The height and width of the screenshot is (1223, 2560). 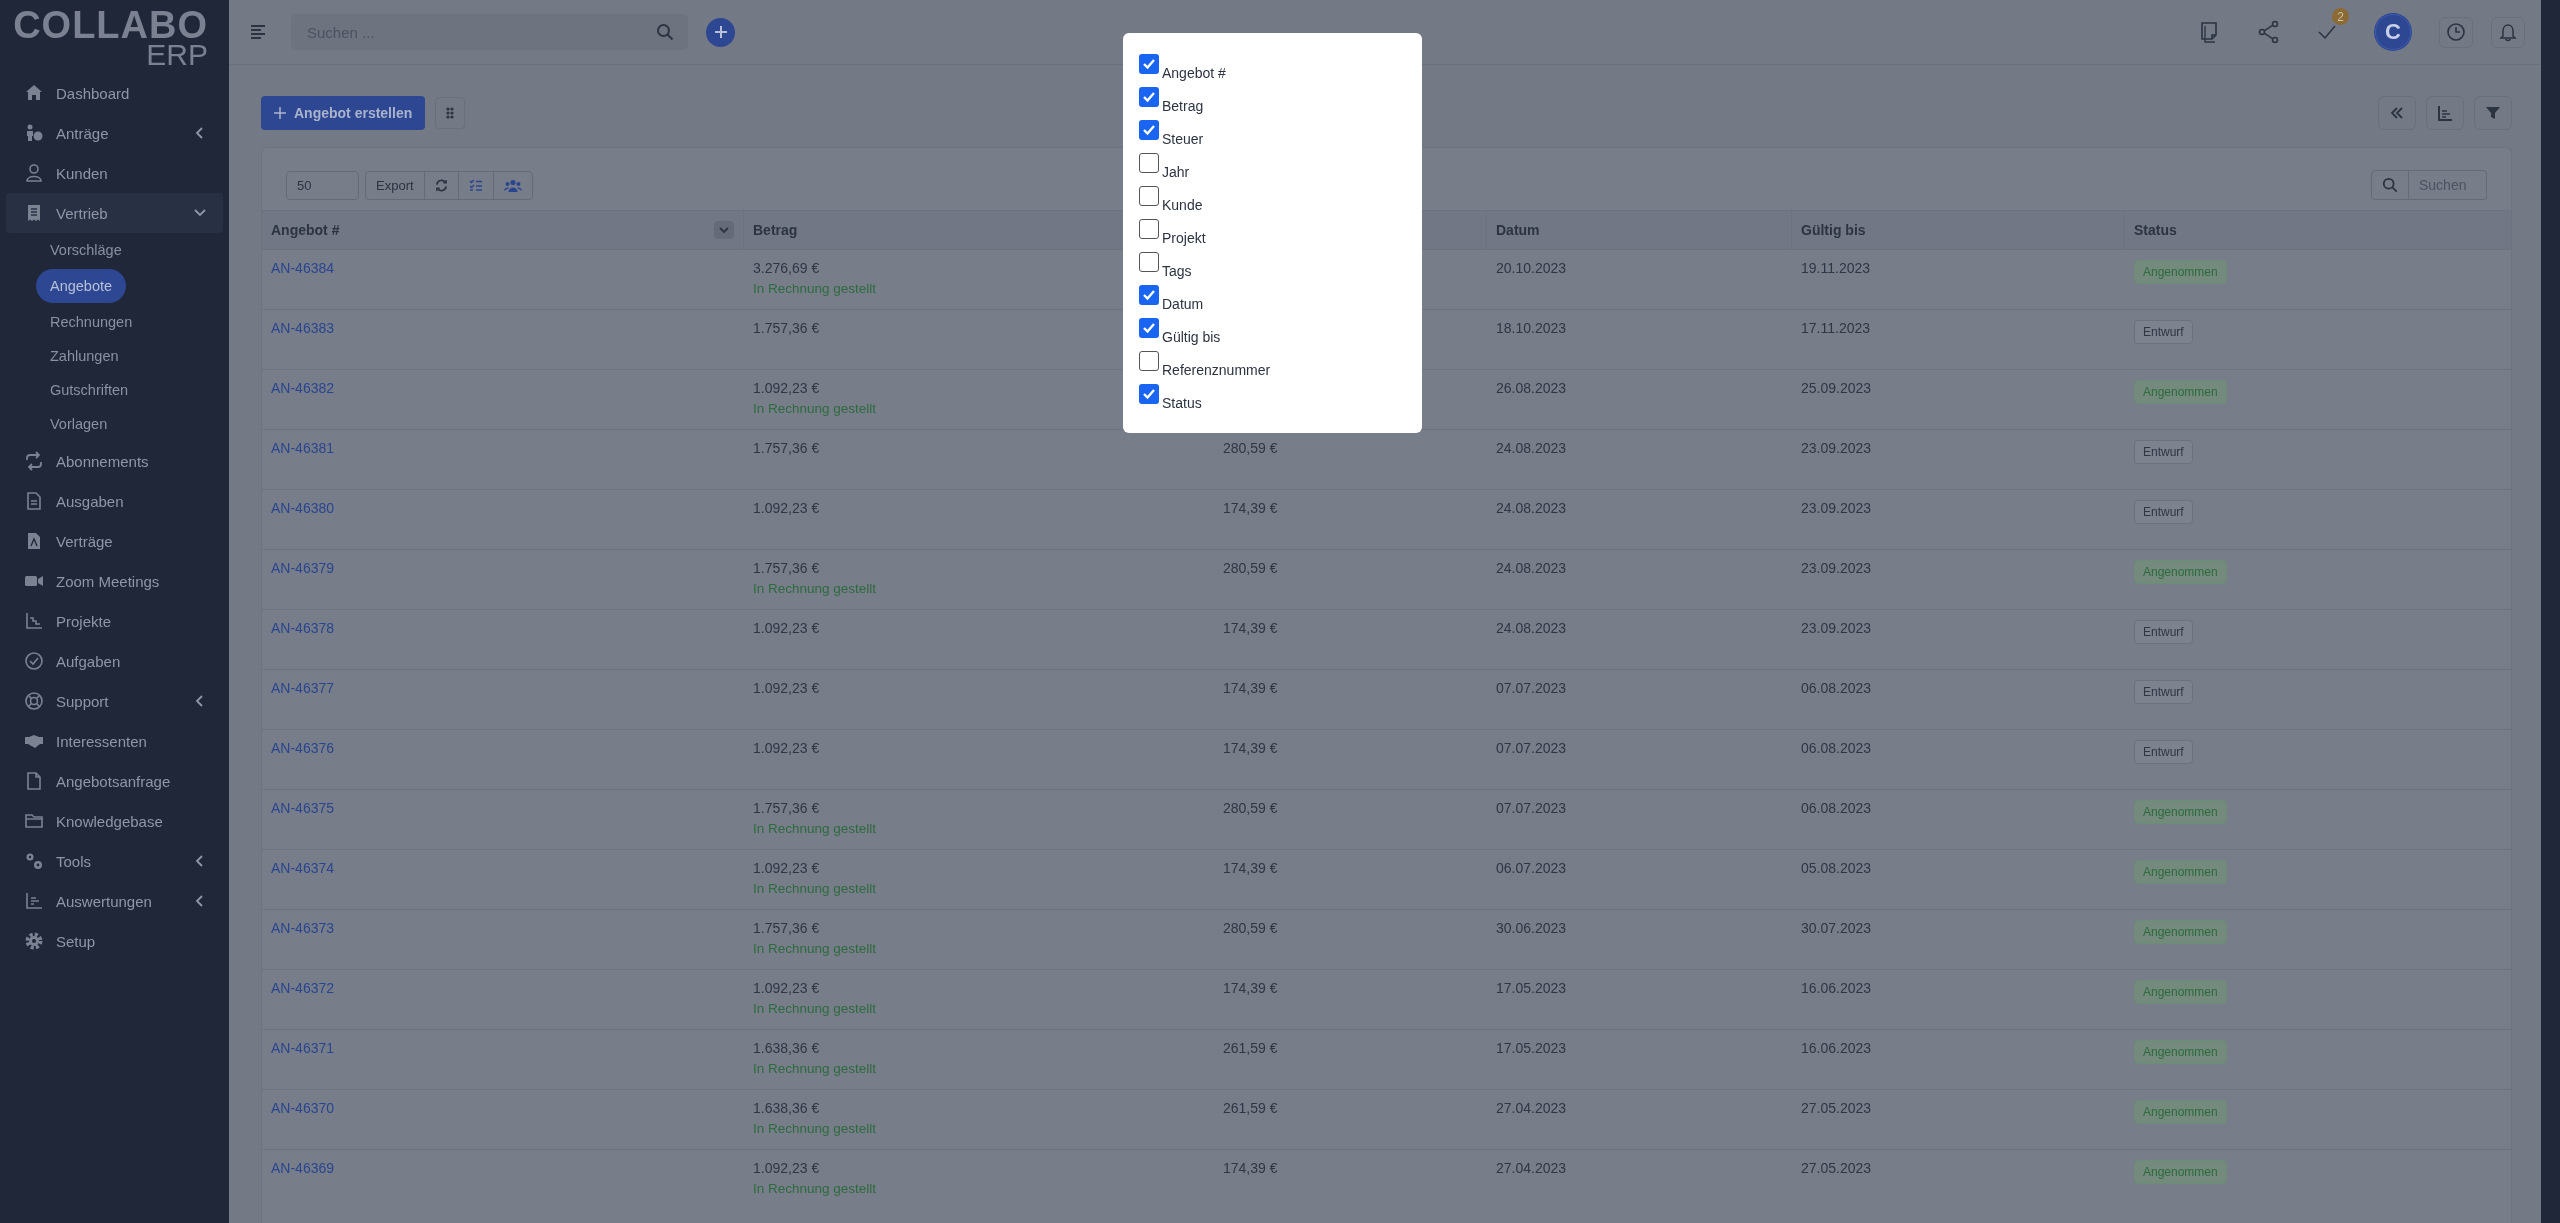 I want to click on plus-icon, so click(x=280, y=113).